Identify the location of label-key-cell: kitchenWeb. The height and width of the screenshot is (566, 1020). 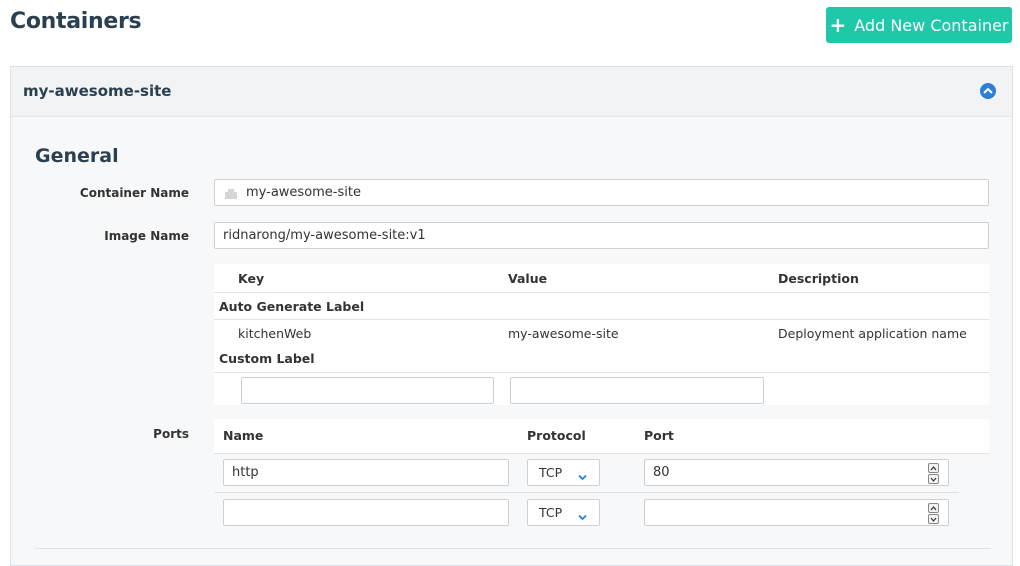
(275, 333).